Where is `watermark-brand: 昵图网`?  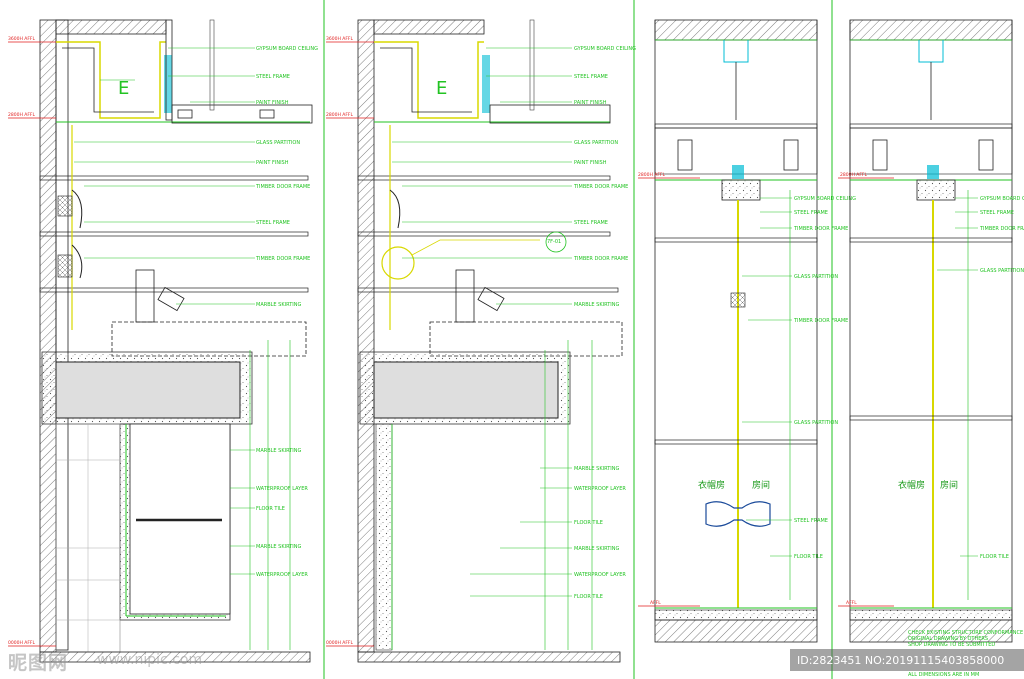
watermark-brand: 昵图网 is located at coordinates (38, 663).